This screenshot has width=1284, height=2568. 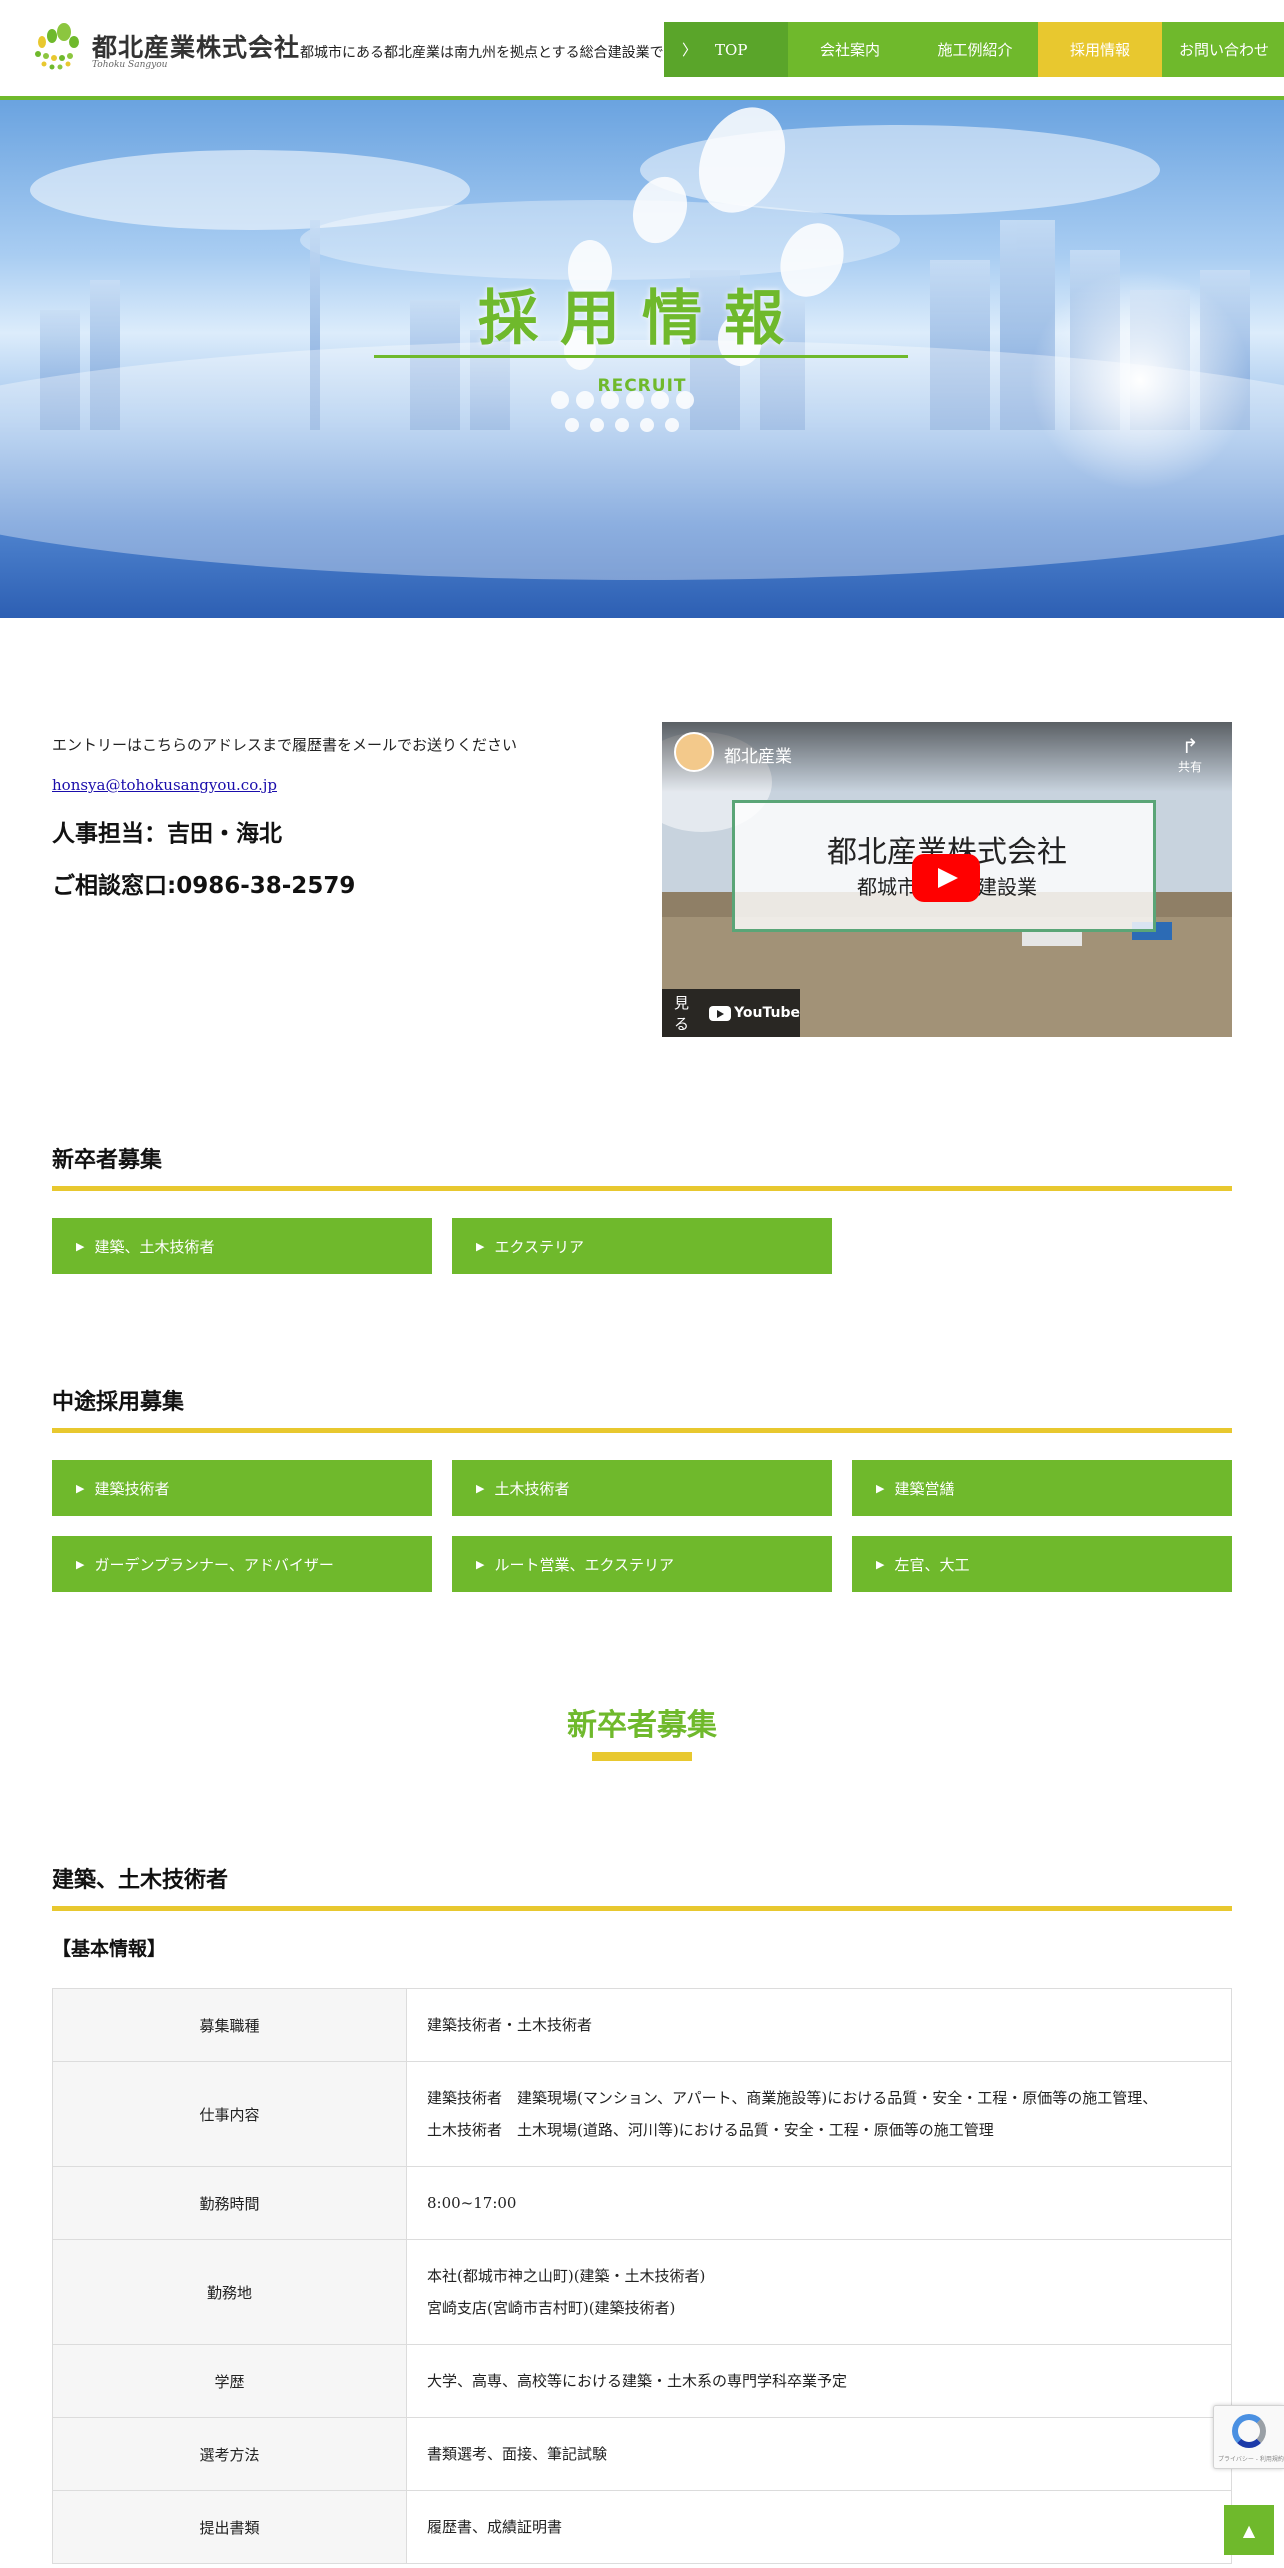 I want to click on mid-career-button-repair: ▶ 建築営繕, so click(x=1042, y=1488).